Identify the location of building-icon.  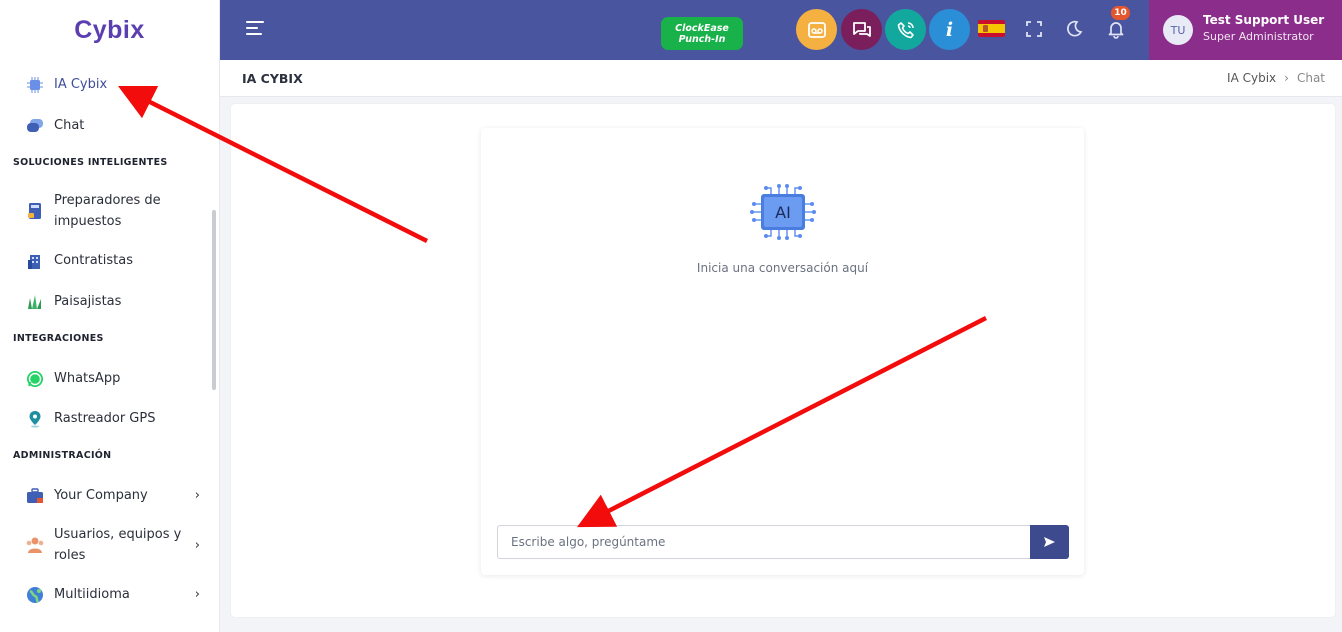
(35, 261).